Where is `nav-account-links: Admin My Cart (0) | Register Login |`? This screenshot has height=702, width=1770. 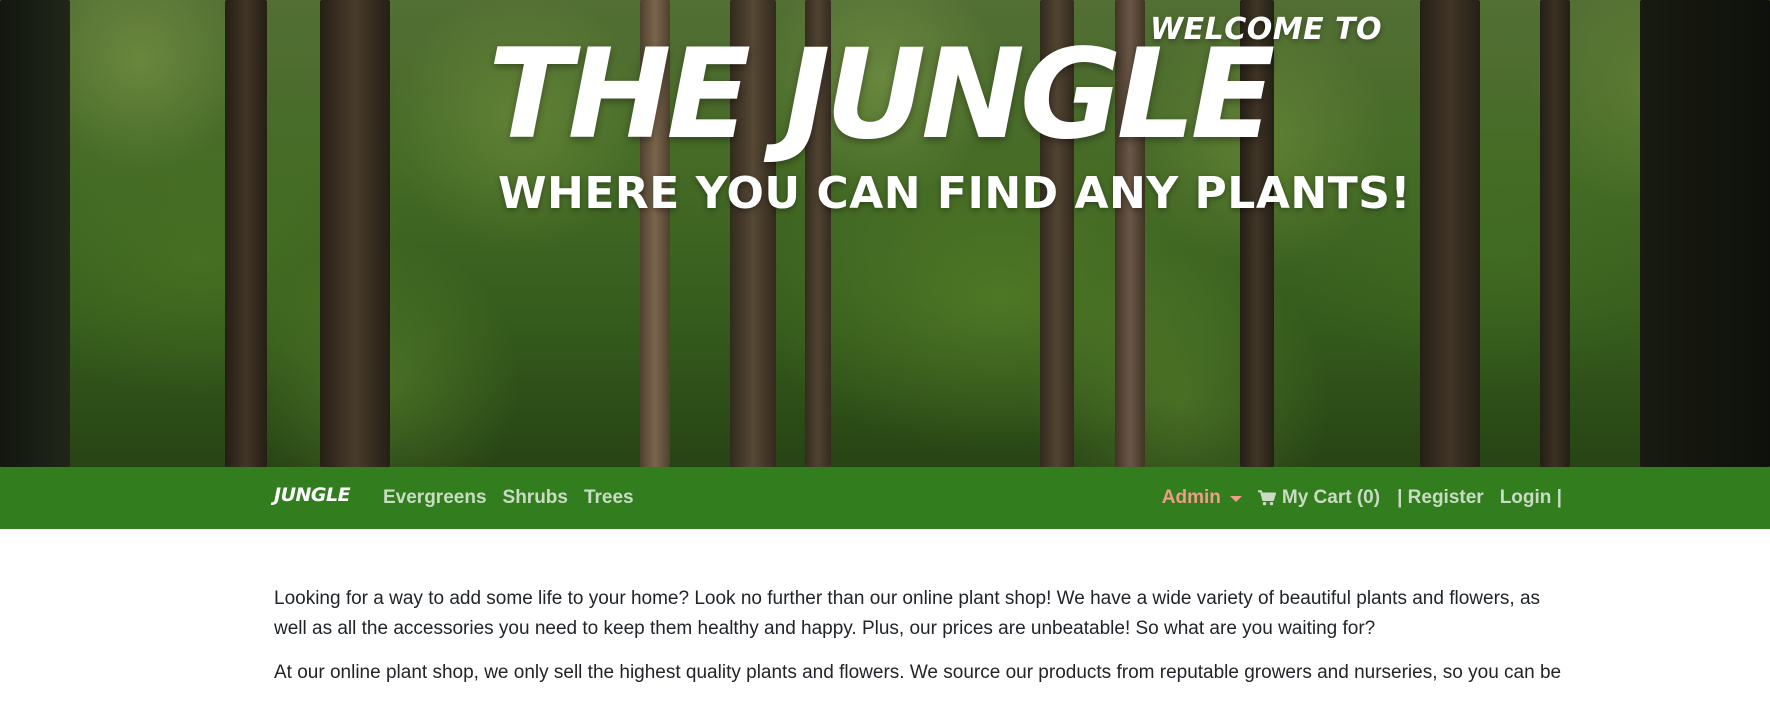 nav-account-links: Admin My Cart (0) | Register Login | is located at coordinates (1362, 498).